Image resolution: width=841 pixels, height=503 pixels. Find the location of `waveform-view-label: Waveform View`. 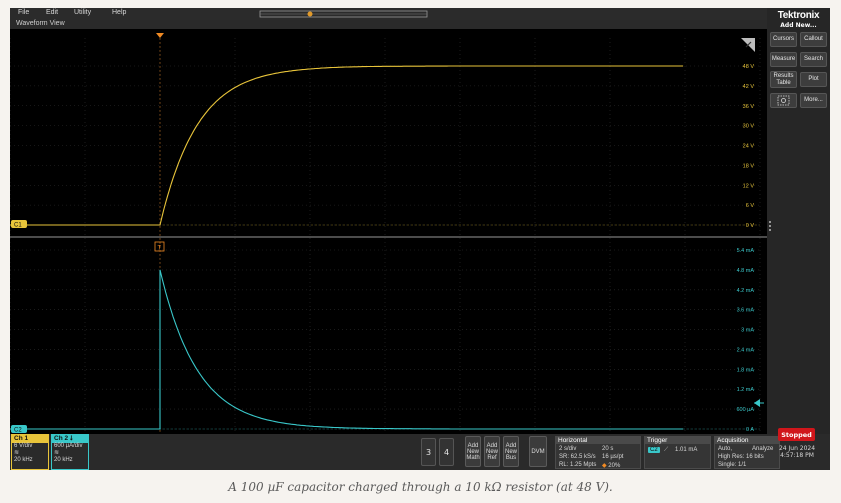

waveform-view-label: Waveform View is located at coordinates (40, 23).